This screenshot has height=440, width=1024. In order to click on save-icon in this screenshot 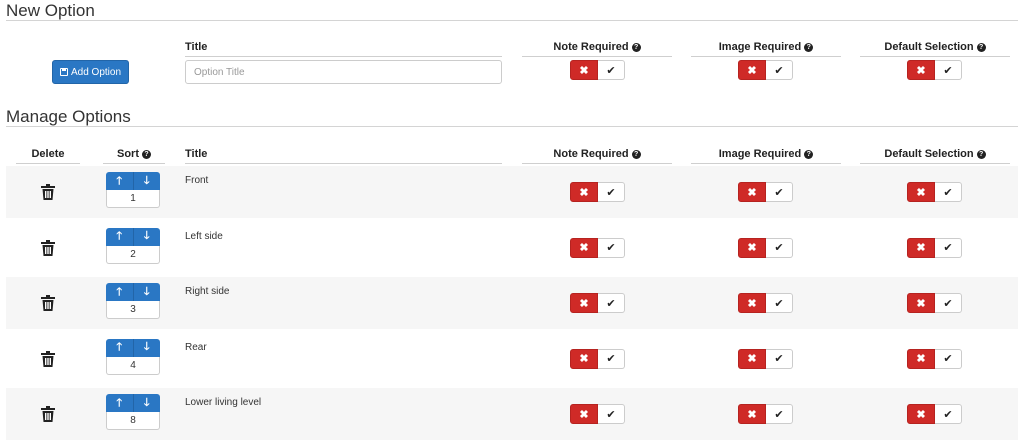, I will do `click(63, 72)`.